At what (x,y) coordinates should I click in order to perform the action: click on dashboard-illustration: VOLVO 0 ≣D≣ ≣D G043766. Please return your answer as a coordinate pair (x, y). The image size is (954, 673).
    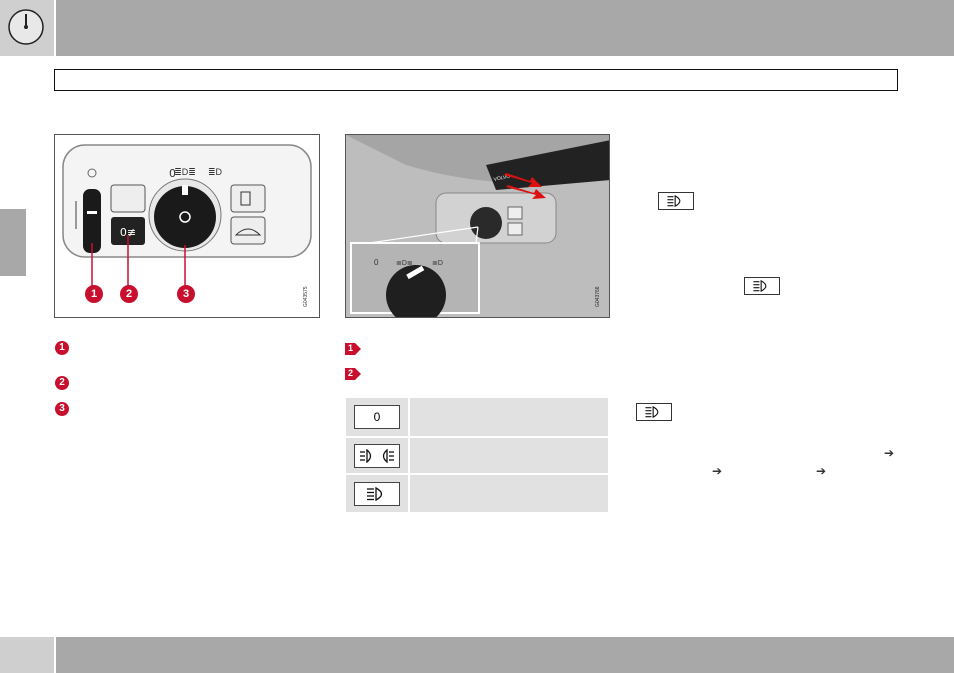
    Looking at the image, I should click on (477, 226).